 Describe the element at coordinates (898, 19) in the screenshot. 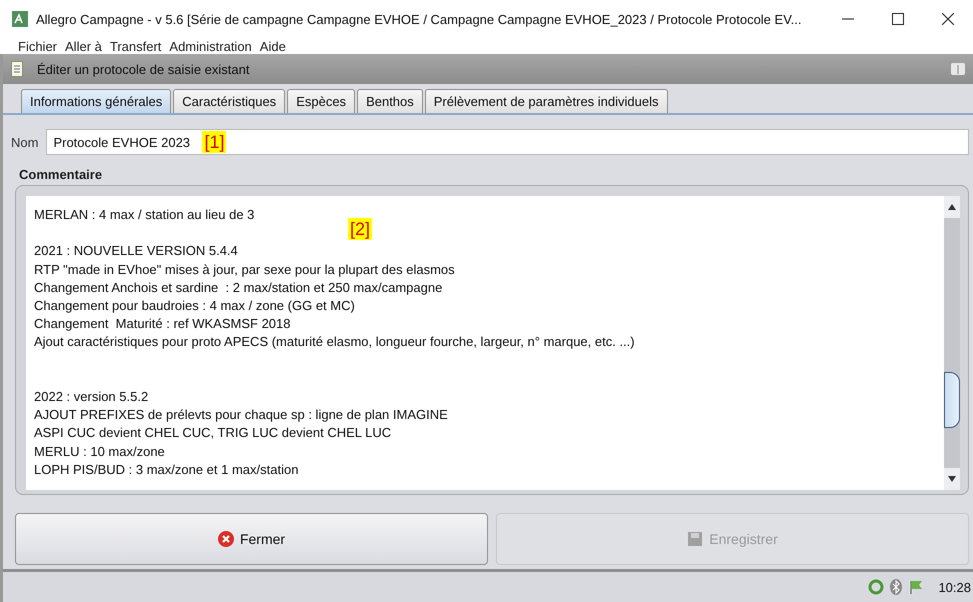

I see `maximize-icon` at that location.